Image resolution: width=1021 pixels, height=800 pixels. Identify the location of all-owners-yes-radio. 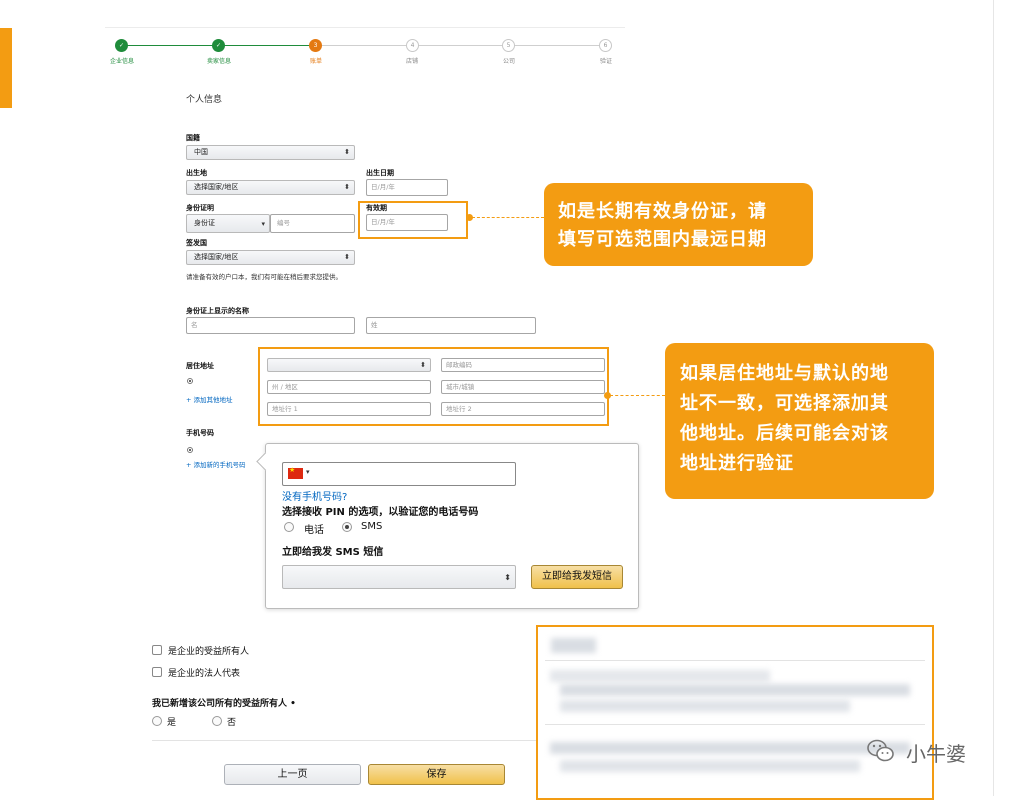
(157, 721).